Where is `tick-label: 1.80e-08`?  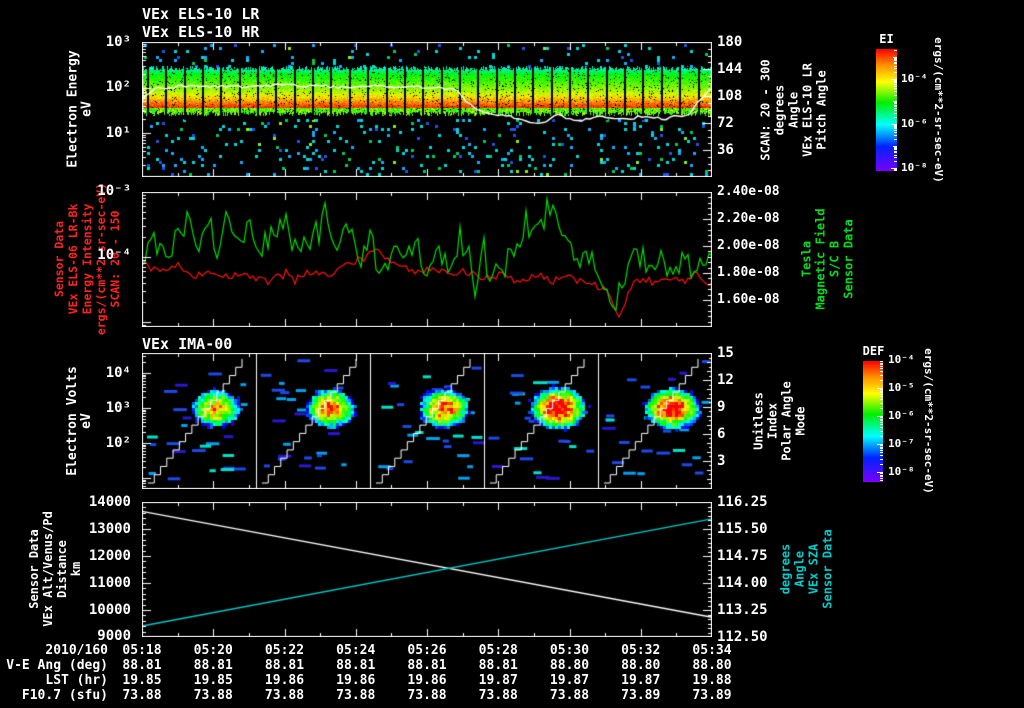 tick-label: 1.80e-08 is located at coordinates (748, 272).